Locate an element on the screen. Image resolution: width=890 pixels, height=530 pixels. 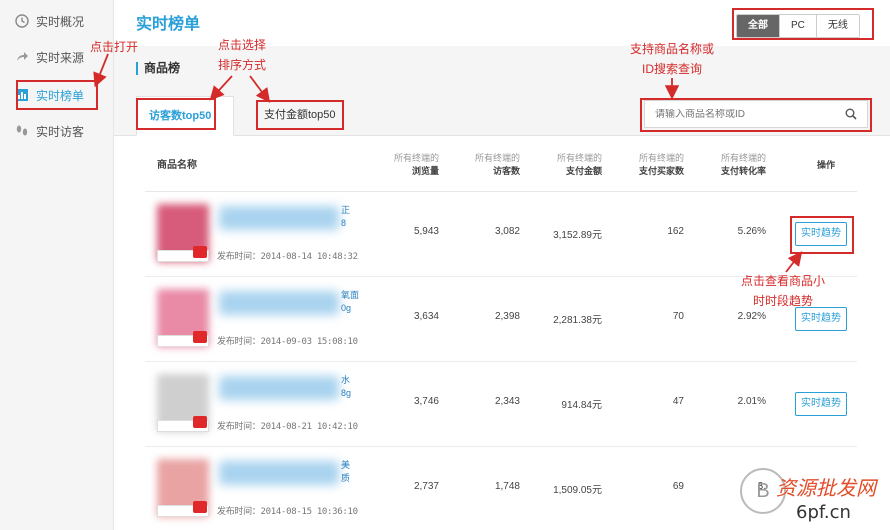
product-title-tail: 正 8 is located at coordinates (346, 217).